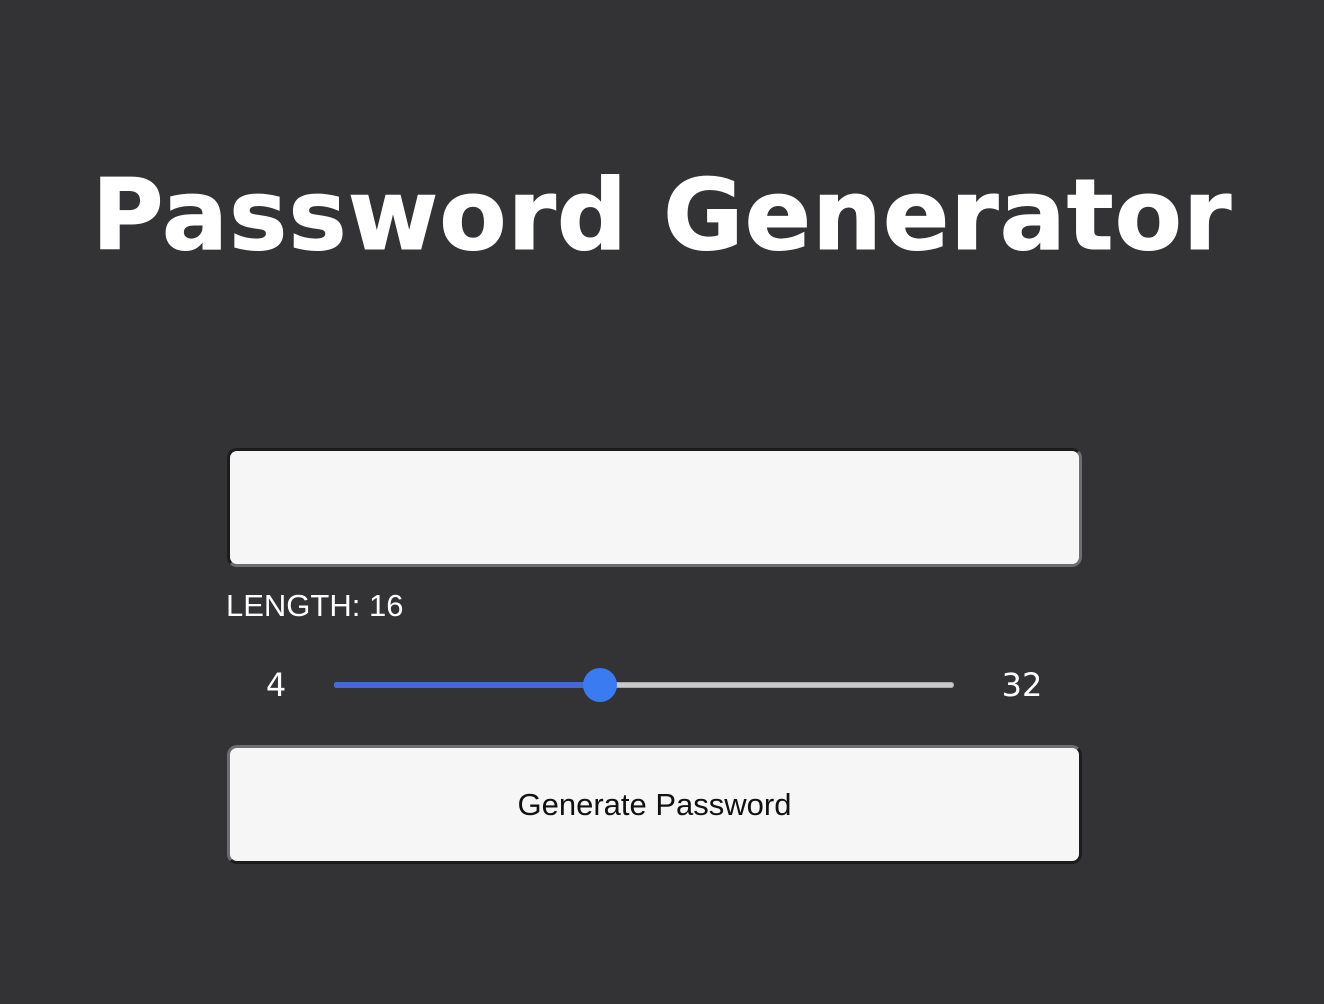 The width and height of the screenshot is (1324, 1004). Describe the element at coordinates (654, 804) in the screenshot. I see `generate-password-button: Generate Password` at that location.